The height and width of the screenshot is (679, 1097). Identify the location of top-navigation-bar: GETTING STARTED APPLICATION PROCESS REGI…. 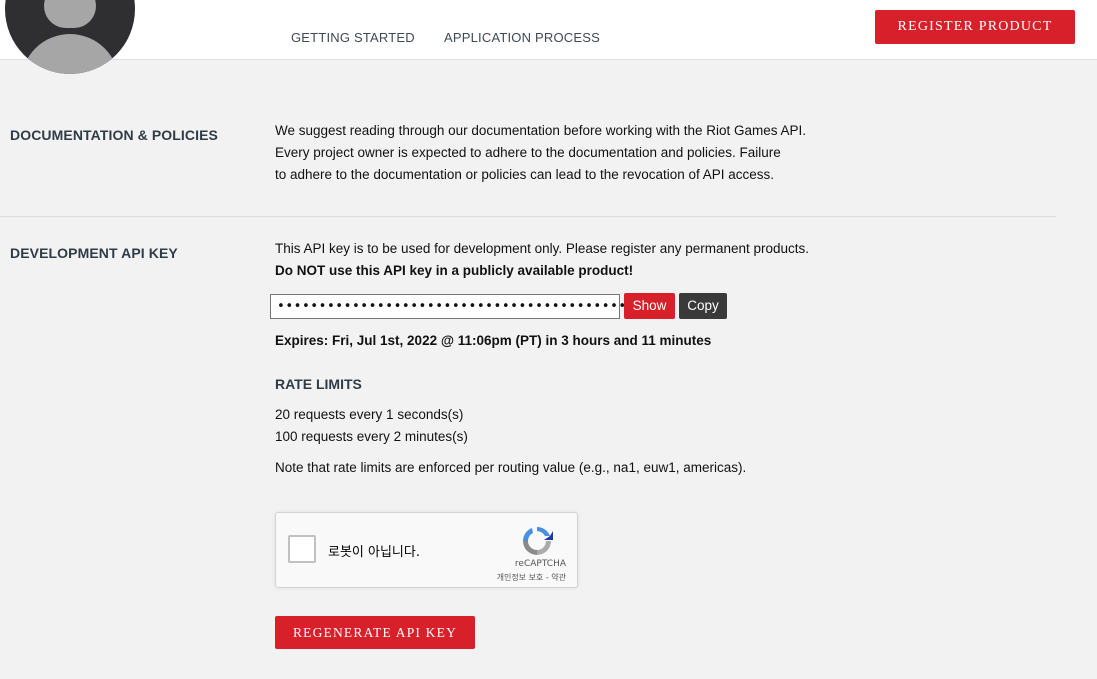
(548, 37).